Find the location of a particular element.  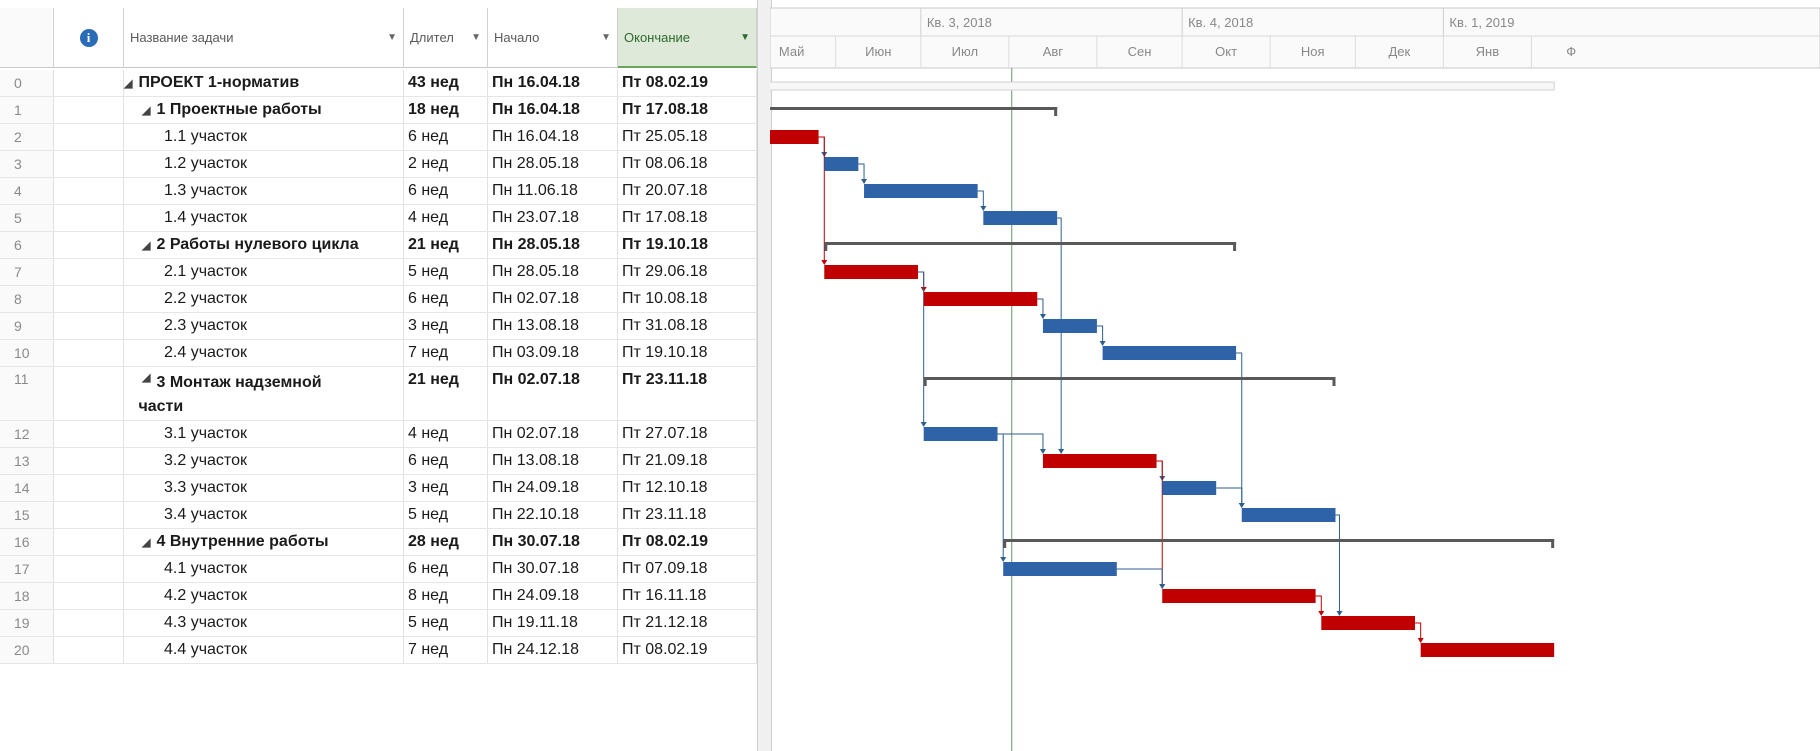

finish-cell: Пт 23.11.18 is located at coordinates (687, 393).